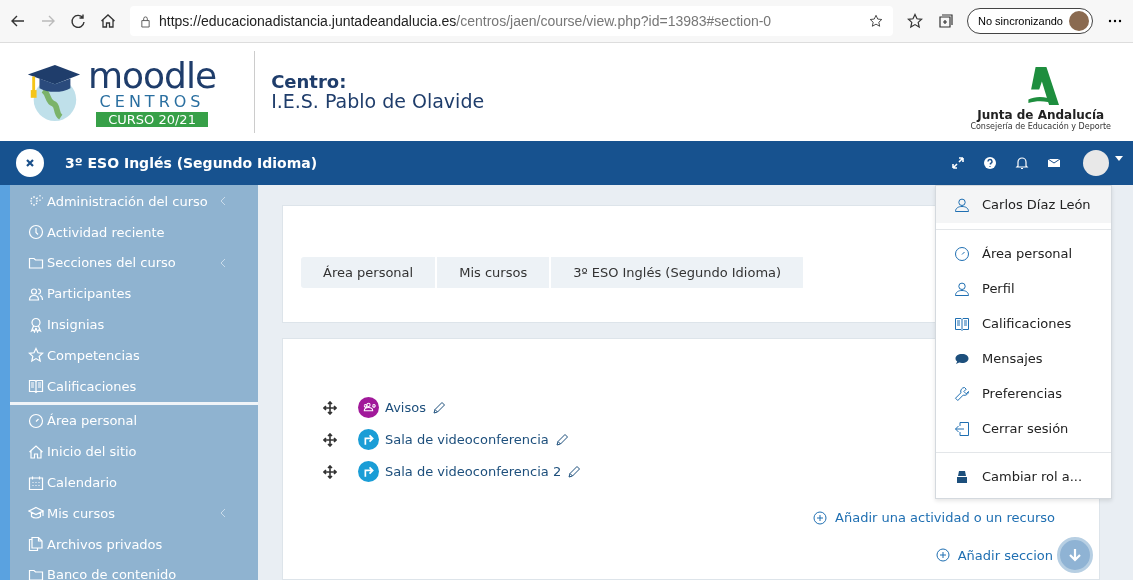 This screenshot has width=1133, height=580. What do you see at coordinates (36, 544) in the screenshot?
I see `files-icon` at bounding box center [36, 544].